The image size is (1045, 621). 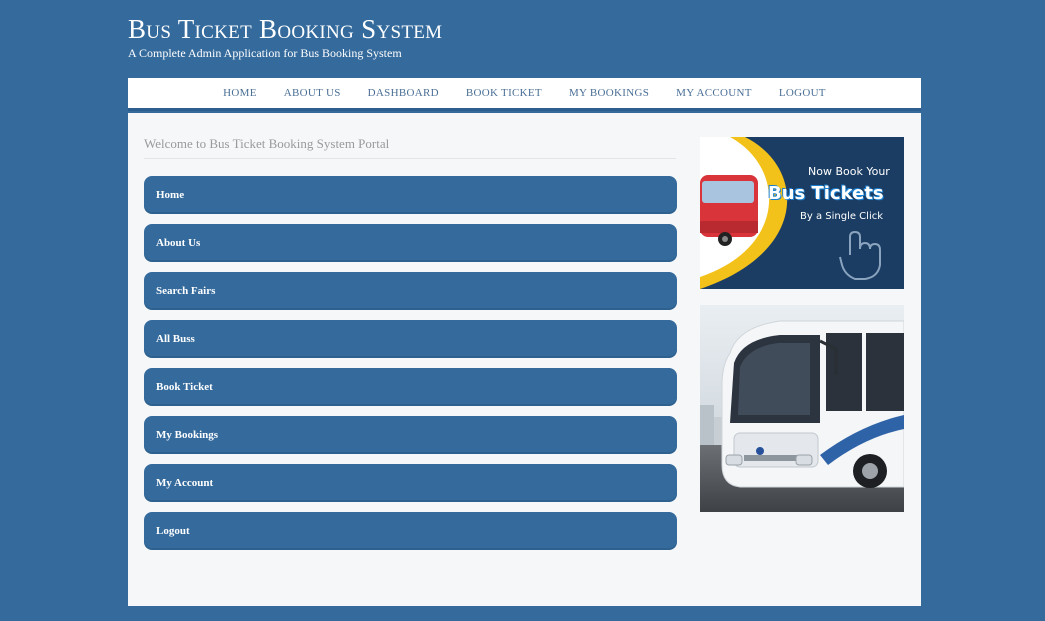 I want to click on nav-dashboard: DASHBOARD, so click(x=403, y=93).